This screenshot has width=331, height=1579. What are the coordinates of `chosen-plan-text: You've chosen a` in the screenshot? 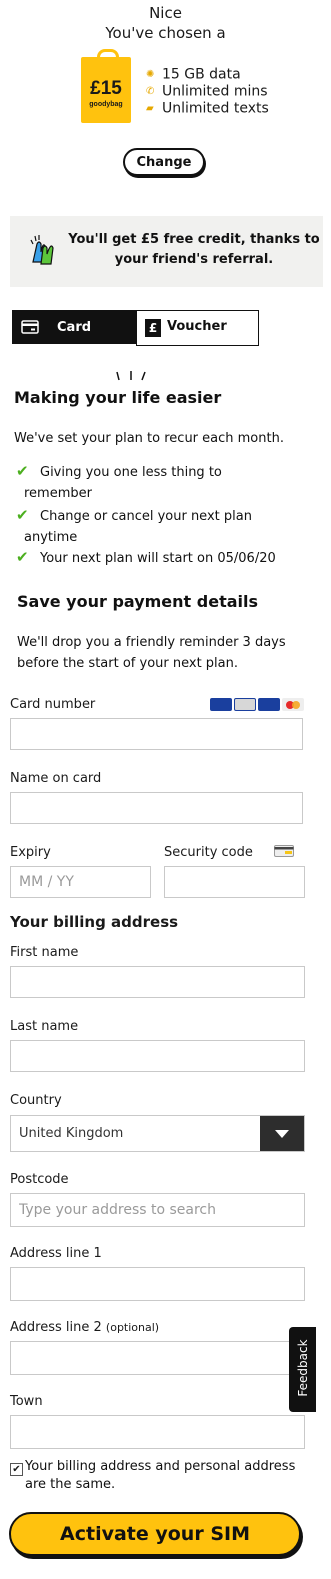 It's located at (165, 33).